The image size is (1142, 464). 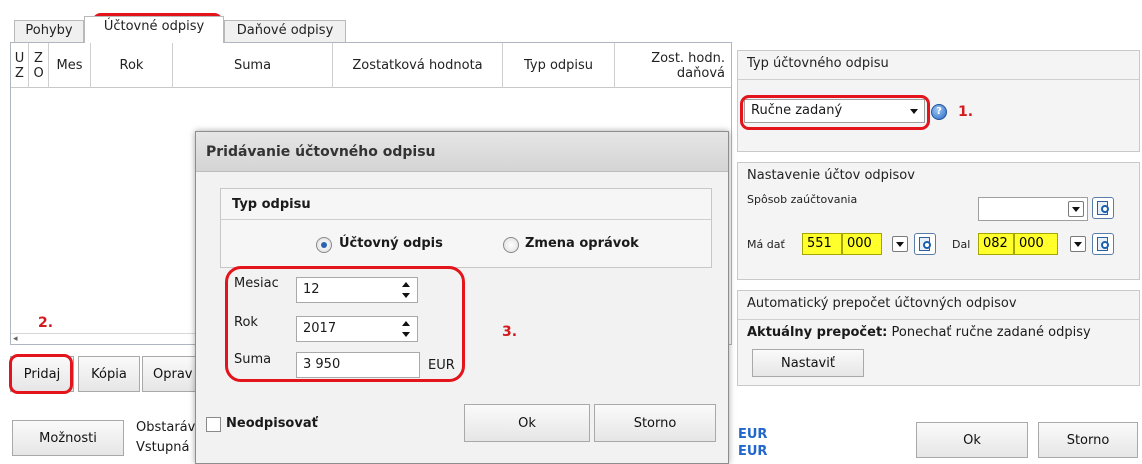 I want to click on dialog-title: Pridávanie účtovného odpisu, so click(x=462, y=152).